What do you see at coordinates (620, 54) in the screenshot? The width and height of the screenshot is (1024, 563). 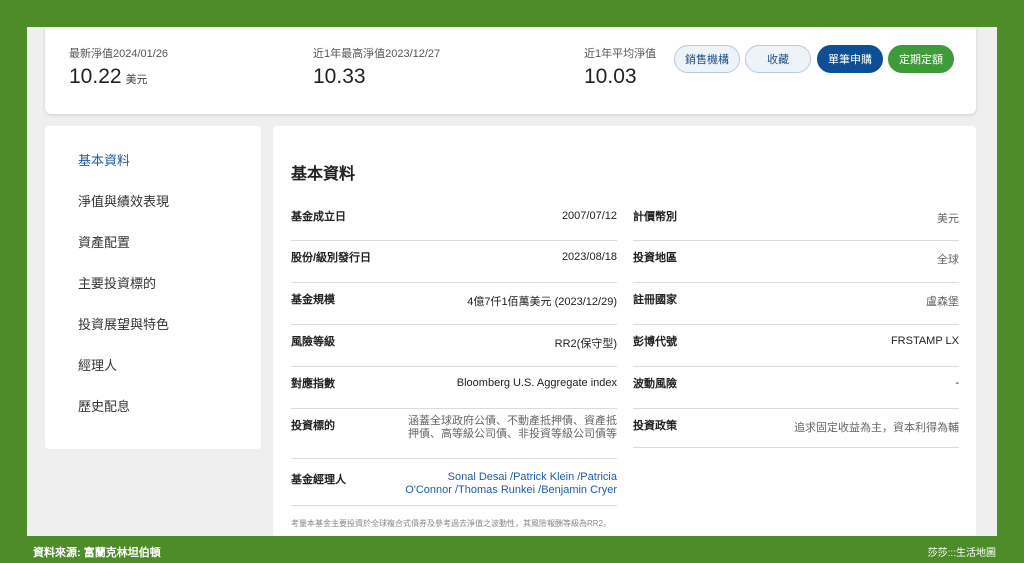 I see `year-avg-nav-label: 近1年平均淨值` at bounding box center [620, 54].